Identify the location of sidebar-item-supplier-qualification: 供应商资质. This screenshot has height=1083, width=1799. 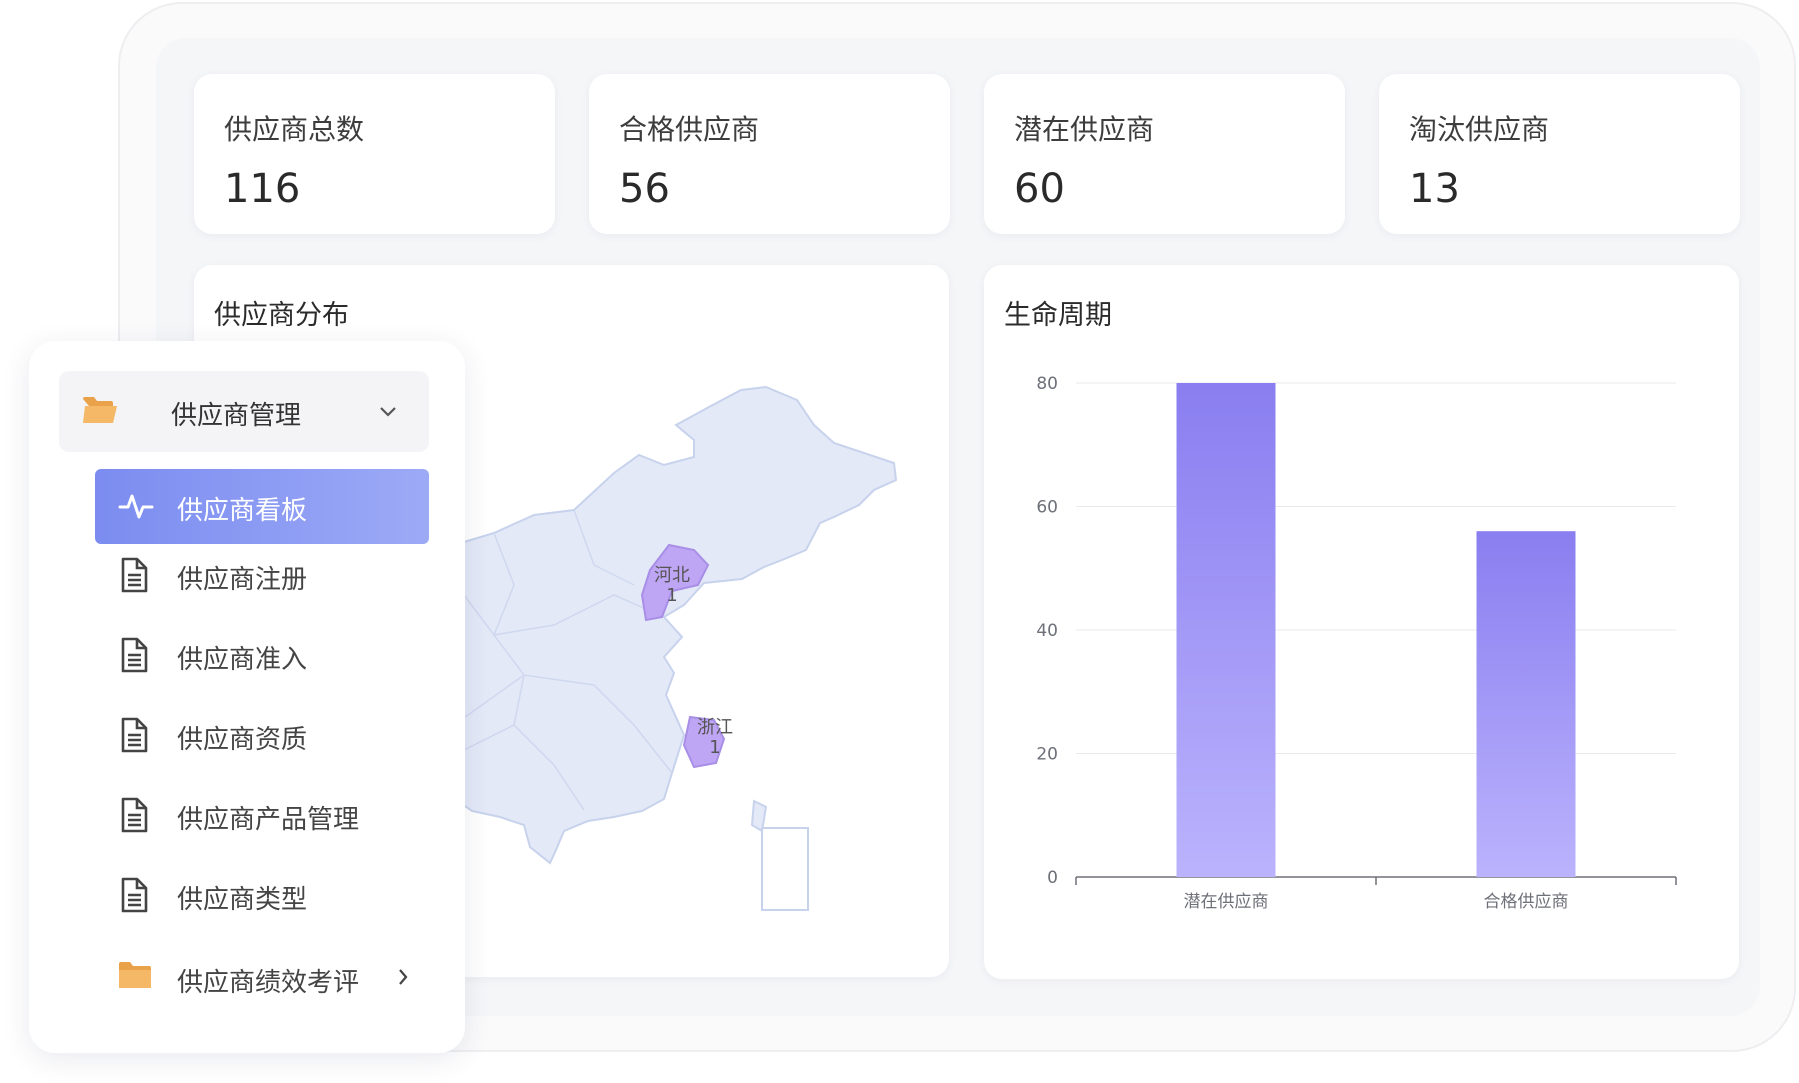
(262, 735).